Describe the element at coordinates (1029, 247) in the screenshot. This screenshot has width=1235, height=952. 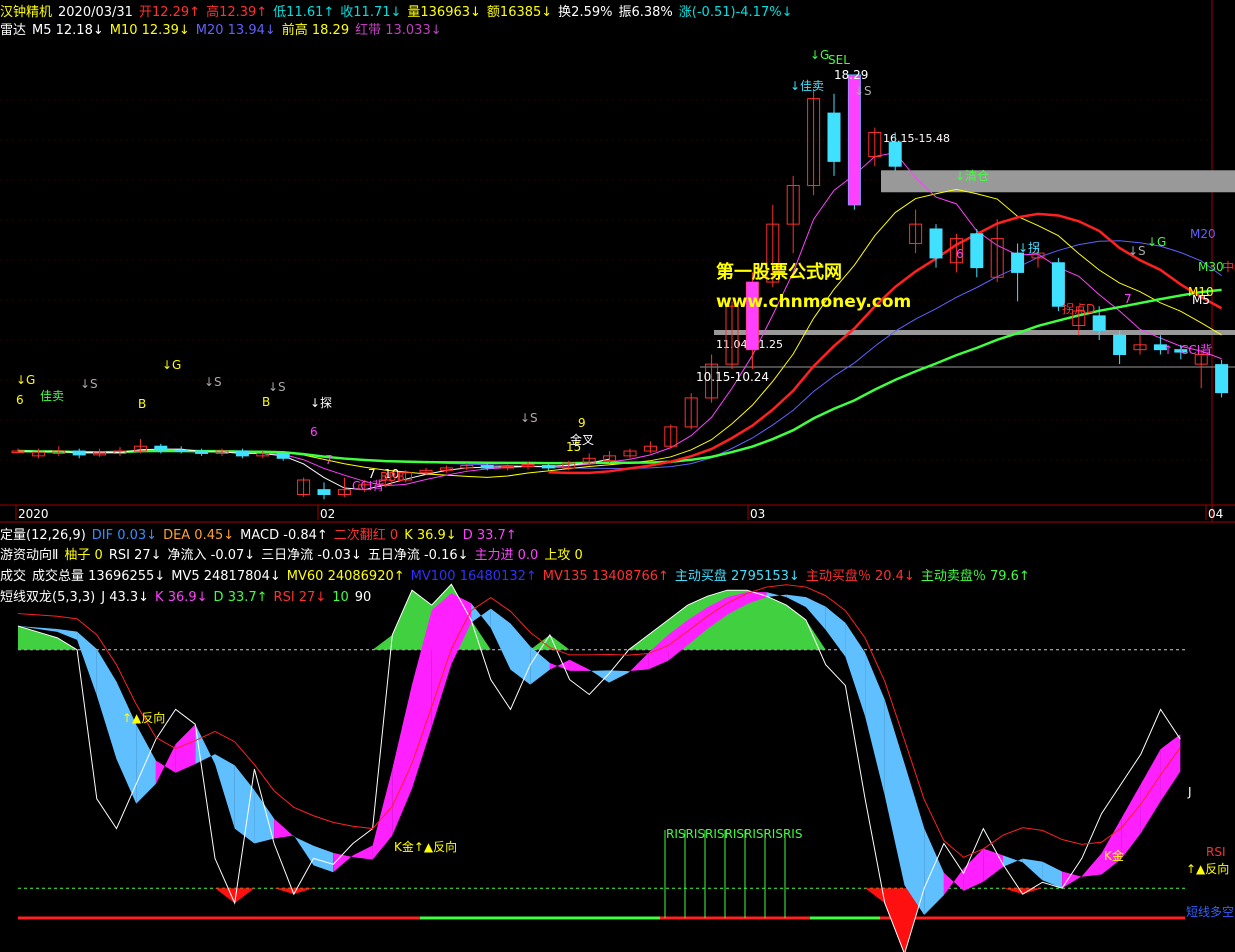
I see `price-annotation: ↓拐` at that location.